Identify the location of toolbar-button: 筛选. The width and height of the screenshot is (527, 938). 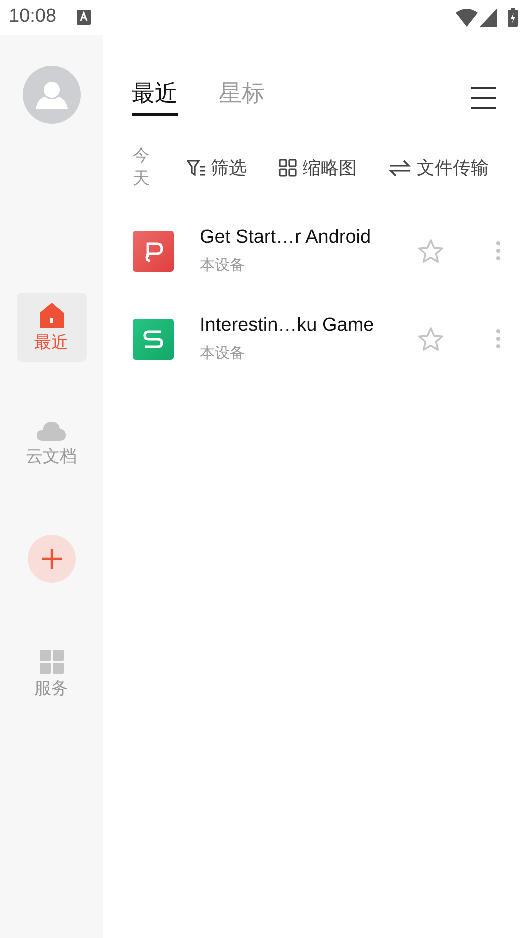
(217, 168).